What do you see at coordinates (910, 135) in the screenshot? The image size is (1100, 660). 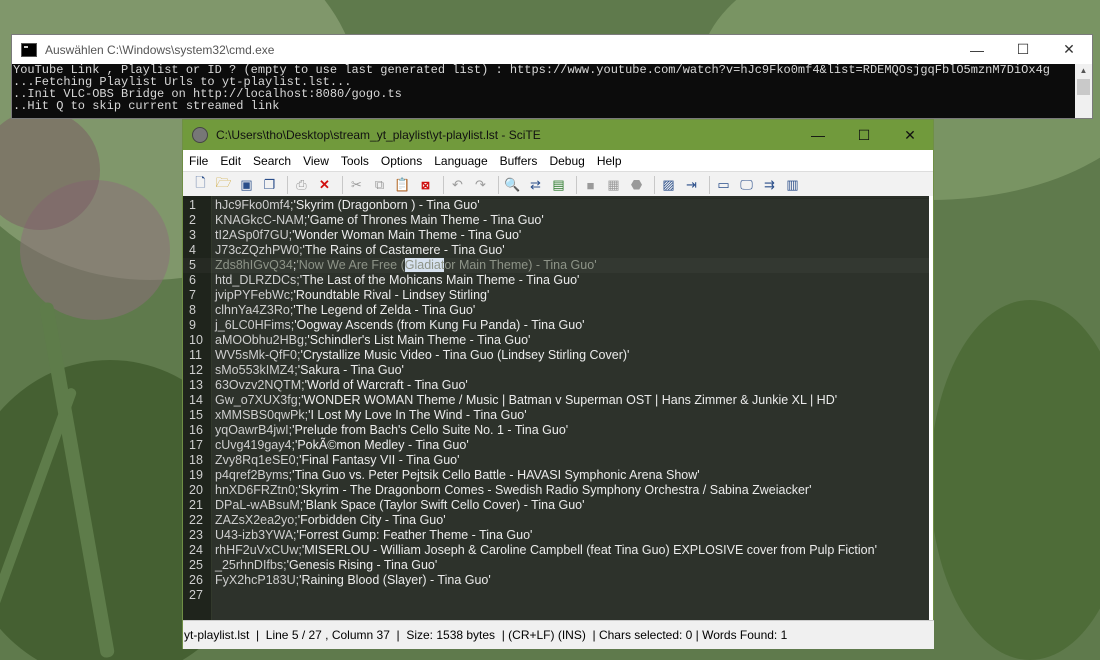 I see `scite-close-button: ✕` at bounding box center [910, 135].